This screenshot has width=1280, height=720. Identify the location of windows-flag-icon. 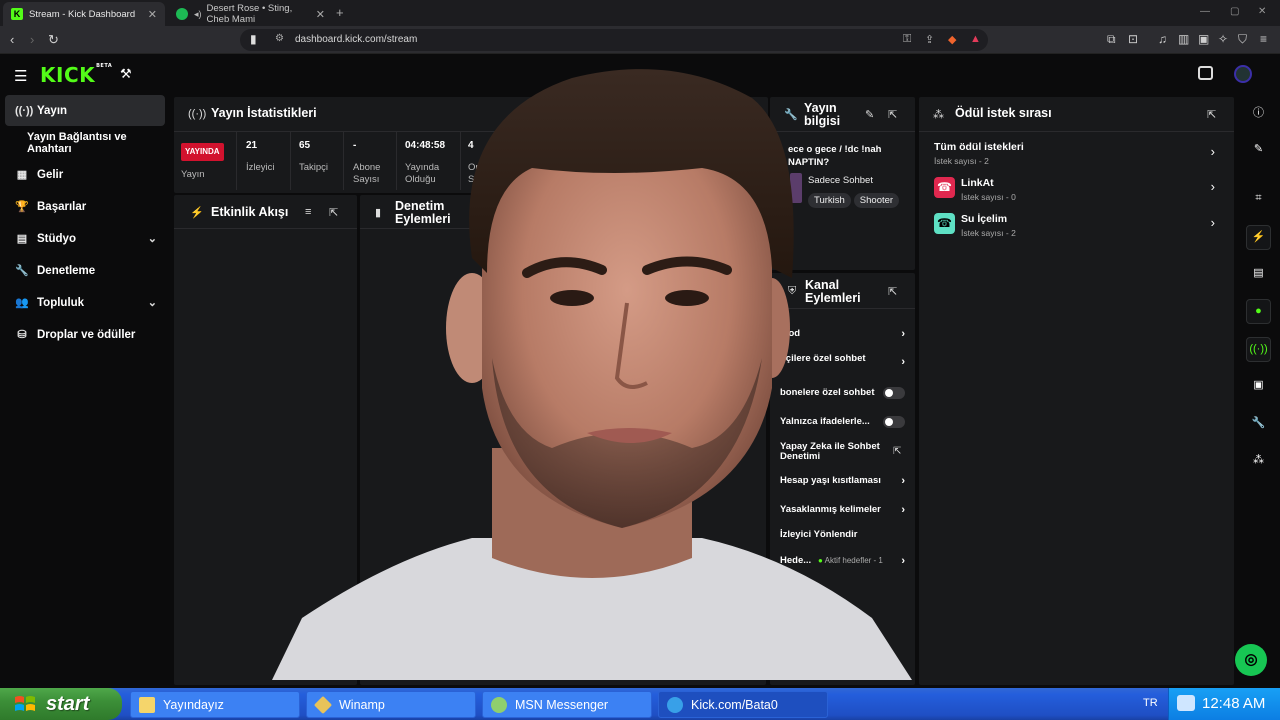
(25, 703).